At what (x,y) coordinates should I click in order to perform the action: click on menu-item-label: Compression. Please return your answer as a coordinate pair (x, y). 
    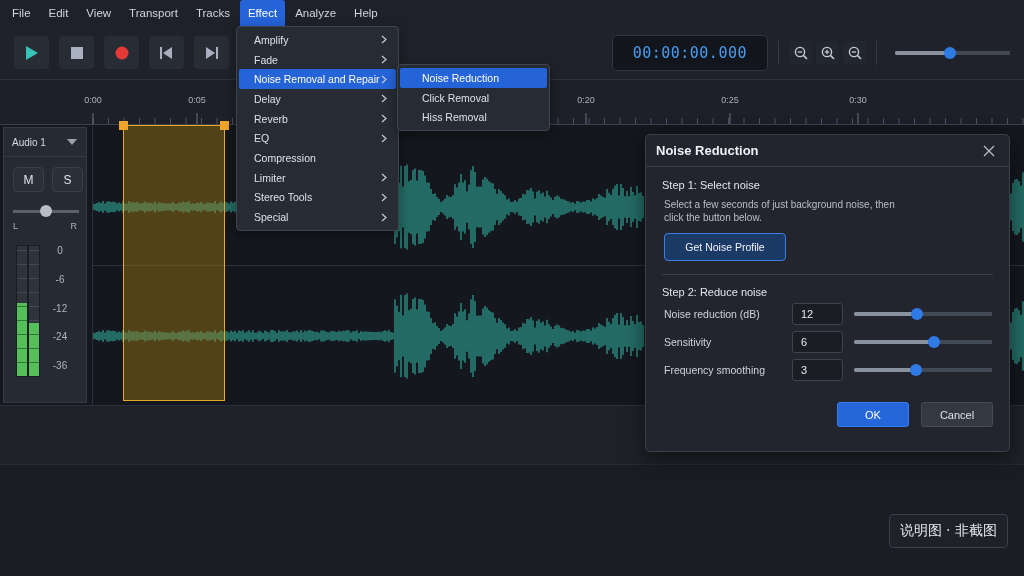
    Looking at the image, I should click on (285, 157).